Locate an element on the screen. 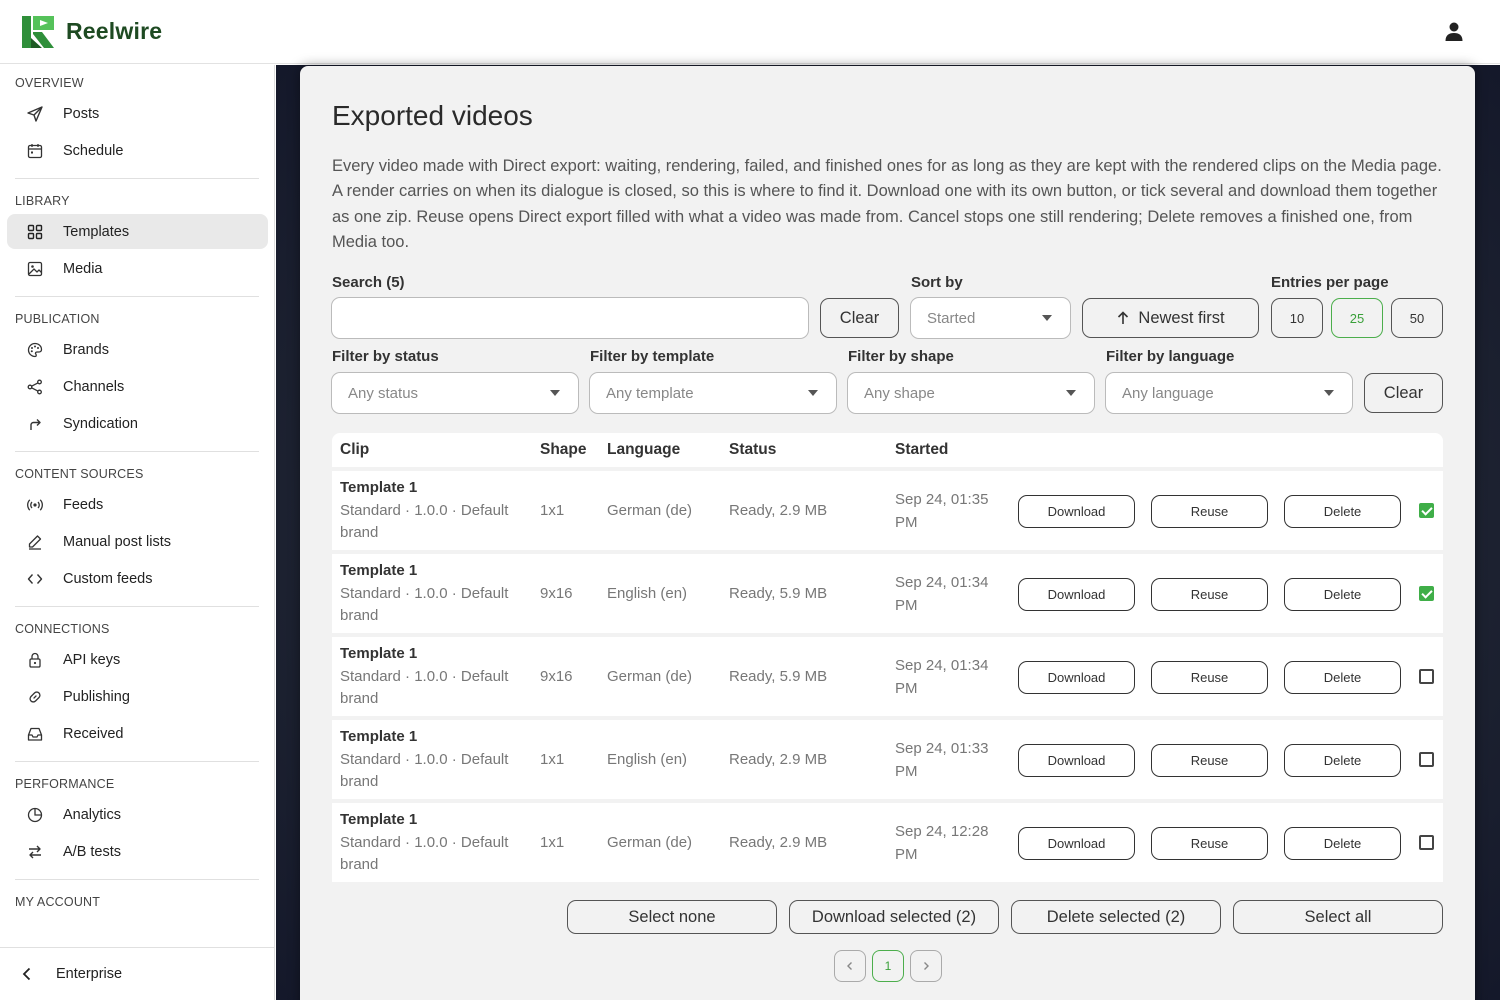  clip-meta: Standard · 1.0.0 · Default is located at coordinates (424, 510).